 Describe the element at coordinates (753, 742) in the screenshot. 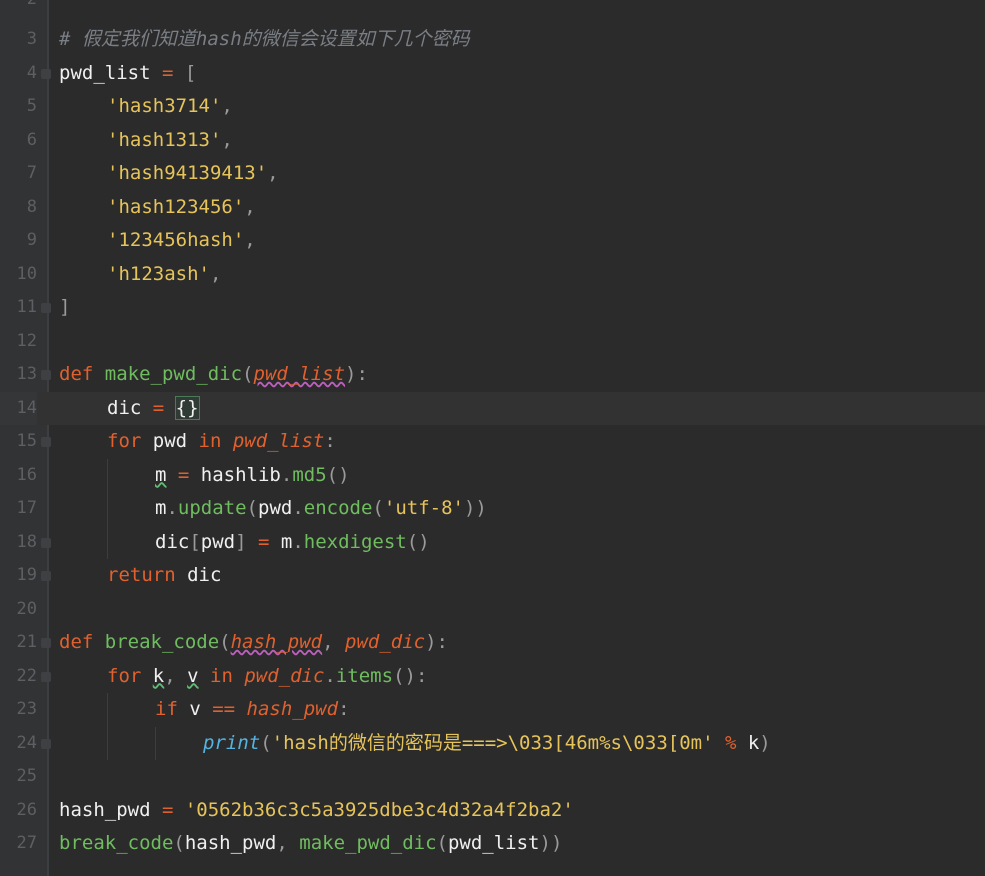

I see `identifier: k` at that location.